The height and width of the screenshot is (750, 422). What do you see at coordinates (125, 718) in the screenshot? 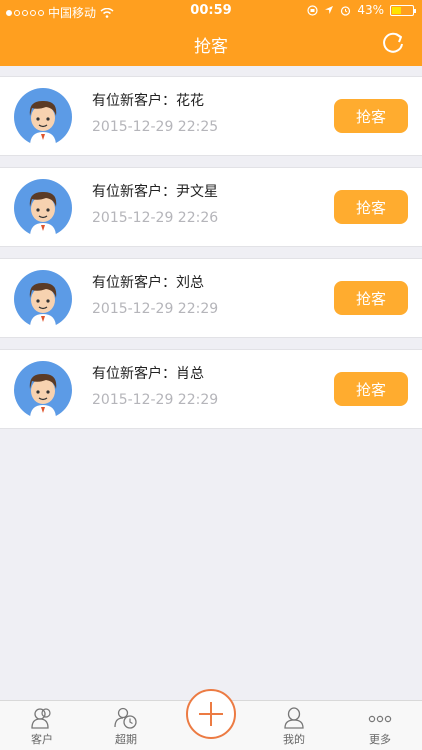
I see `overdue-icon` at bounding box center [125, 718].